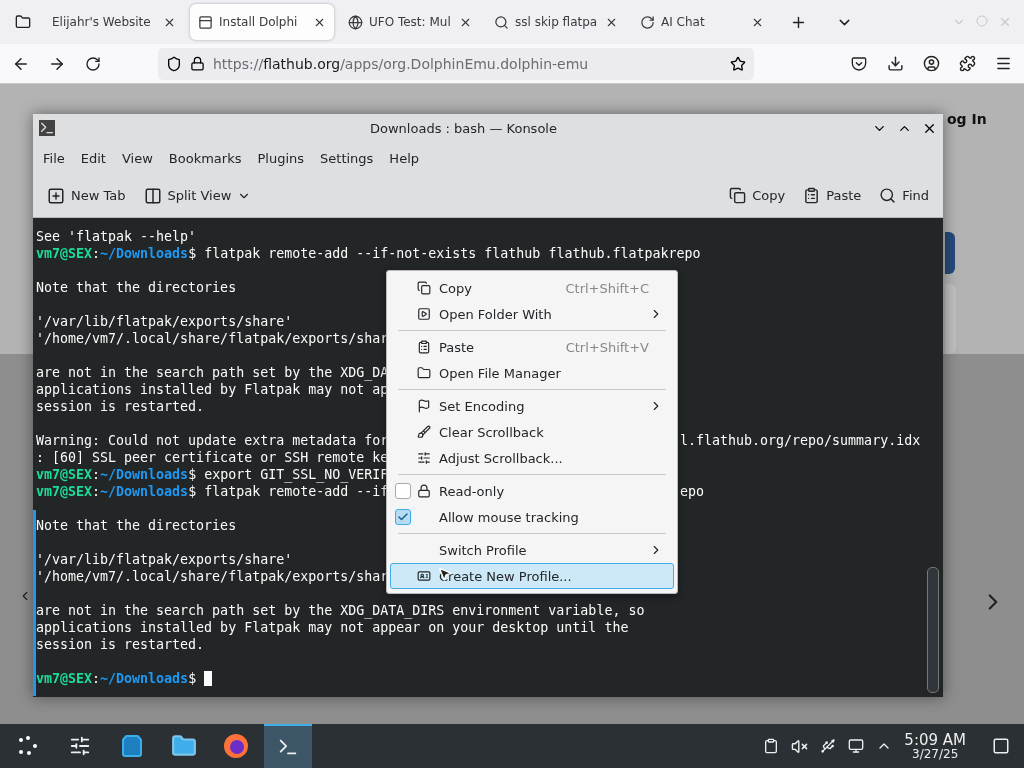 The width and height of the screenshot is (1024, 768). Describe the element at coordinates (281, 158) in the screenshot. I see `menu-item: Plugins` at that location.